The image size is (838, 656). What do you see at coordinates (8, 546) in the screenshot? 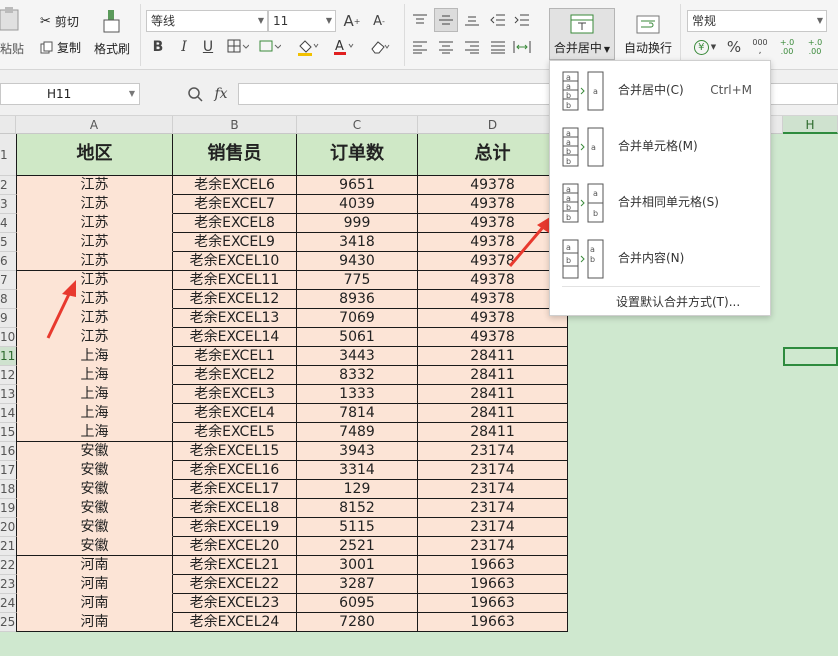
I see `row-header: 21` at bounding box center [8, 546].